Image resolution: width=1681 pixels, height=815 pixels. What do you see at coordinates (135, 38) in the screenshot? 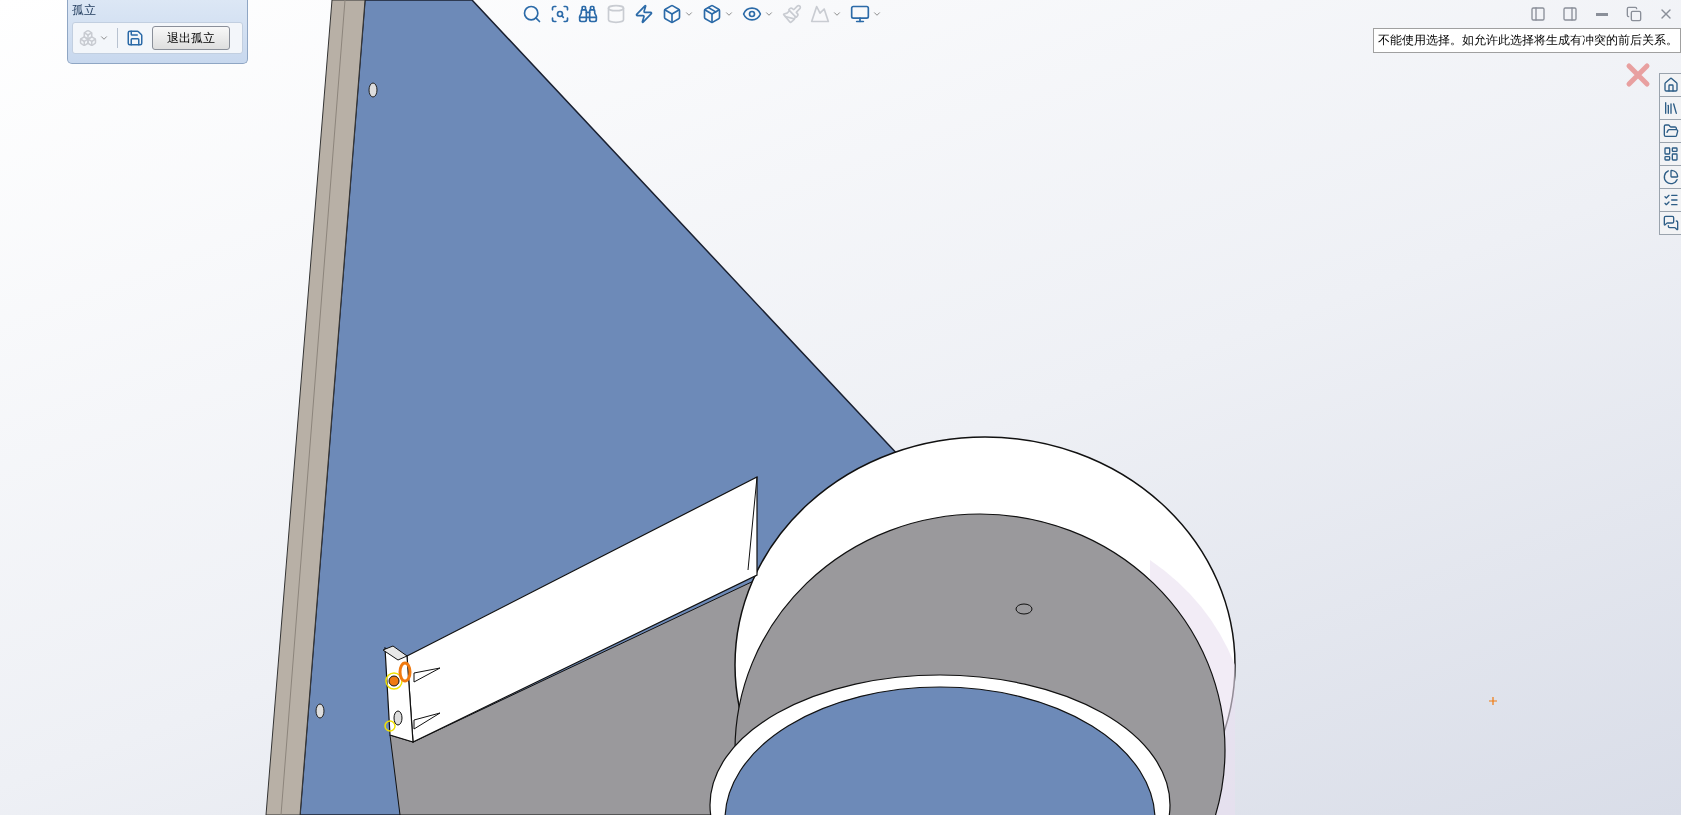
I see `save-icon` at bounding box center [135, 38].